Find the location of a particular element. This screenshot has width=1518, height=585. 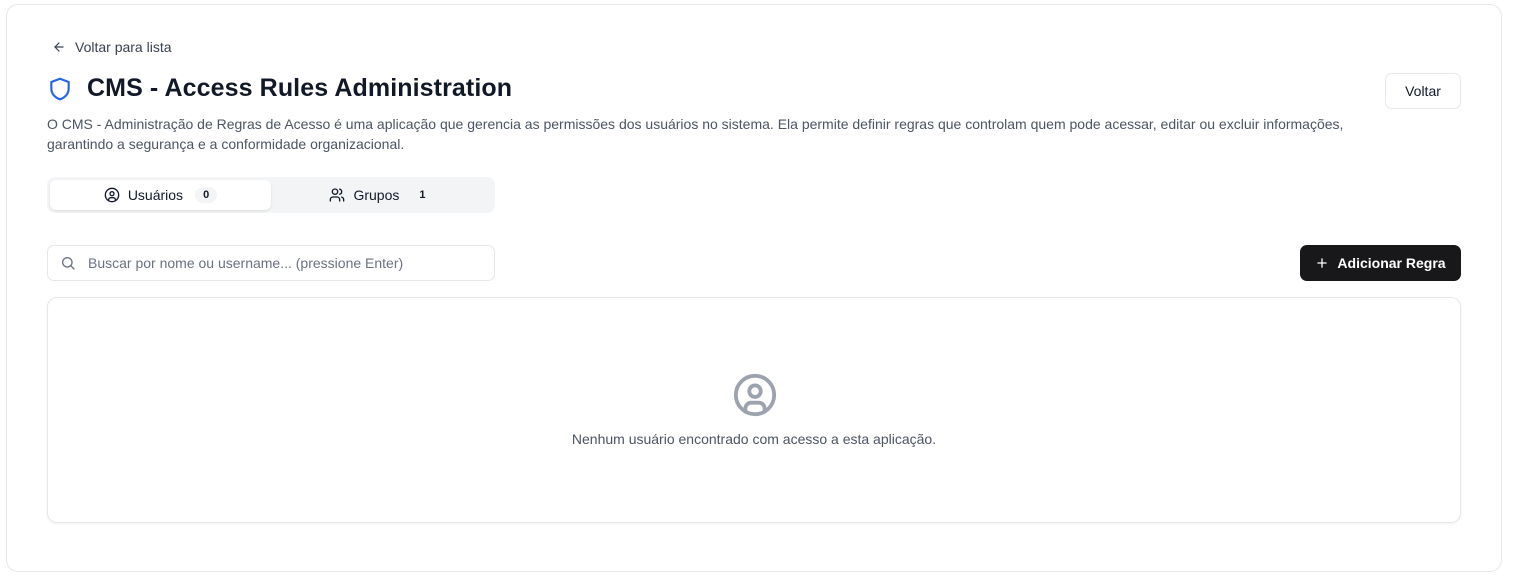

back-to-list-link: Voltar para lista is located at coordinates (112, 47).